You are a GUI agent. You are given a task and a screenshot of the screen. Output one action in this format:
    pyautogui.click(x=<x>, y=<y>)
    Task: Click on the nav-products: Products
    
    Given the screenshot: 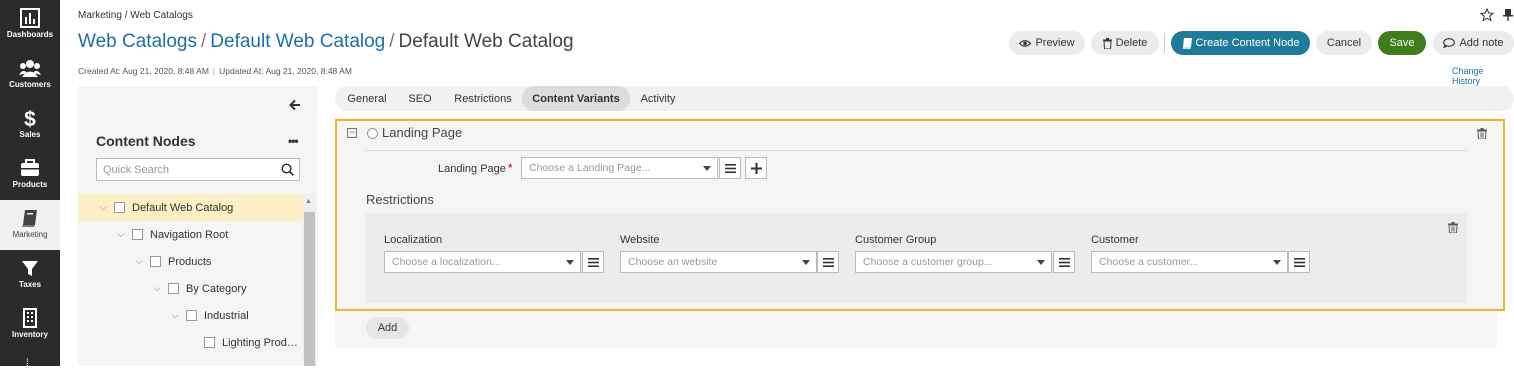 What is the action you would take?
    pyautogui.click(x=30, y=175)
    